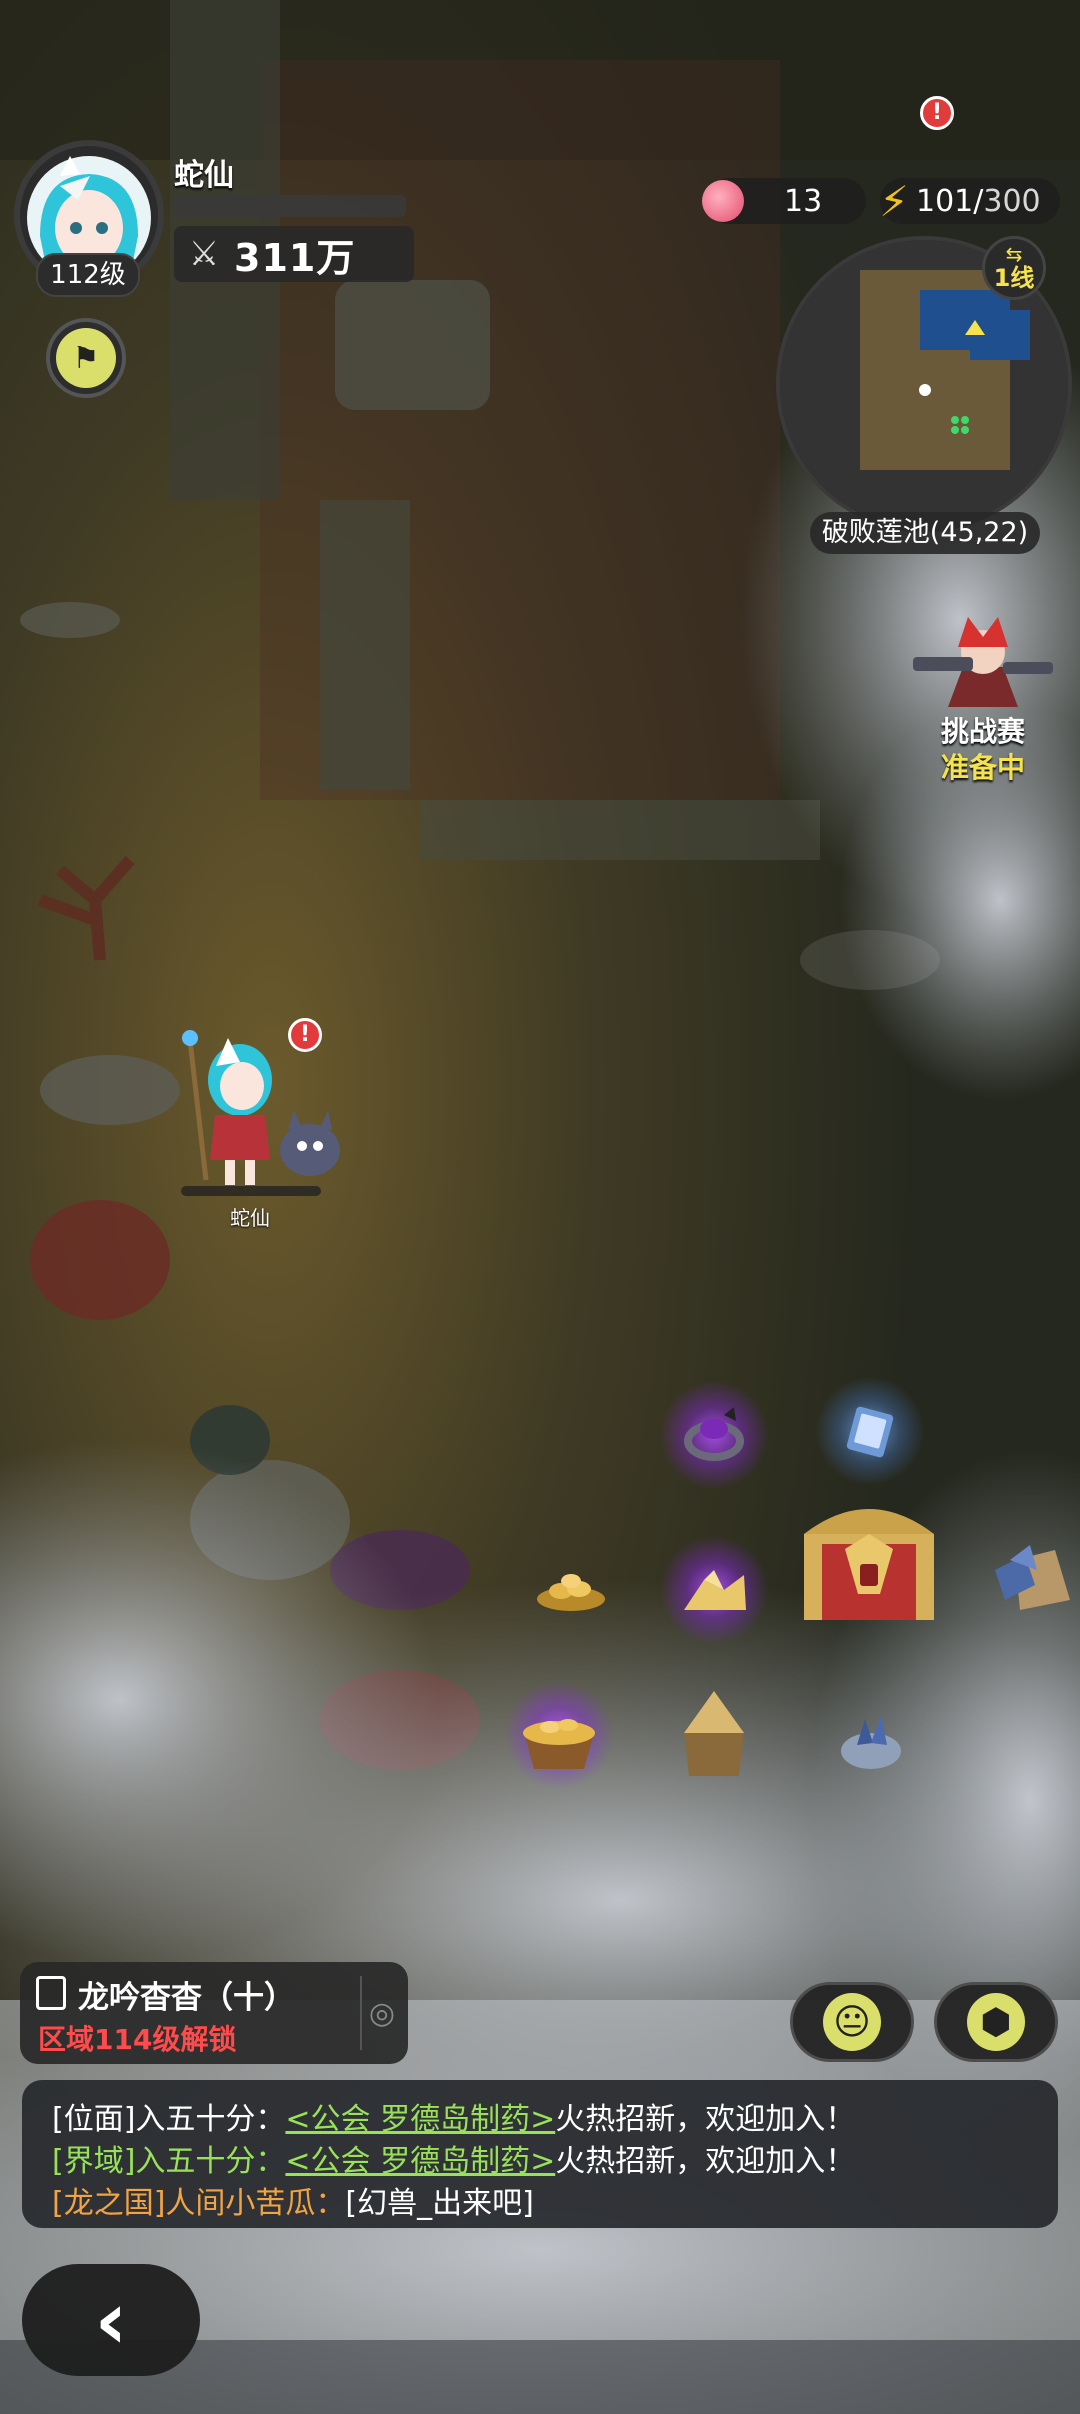 The height and width of the screenshot is (2414, 1080). I want to click on loot-sand-sack, so click(714, 1731).